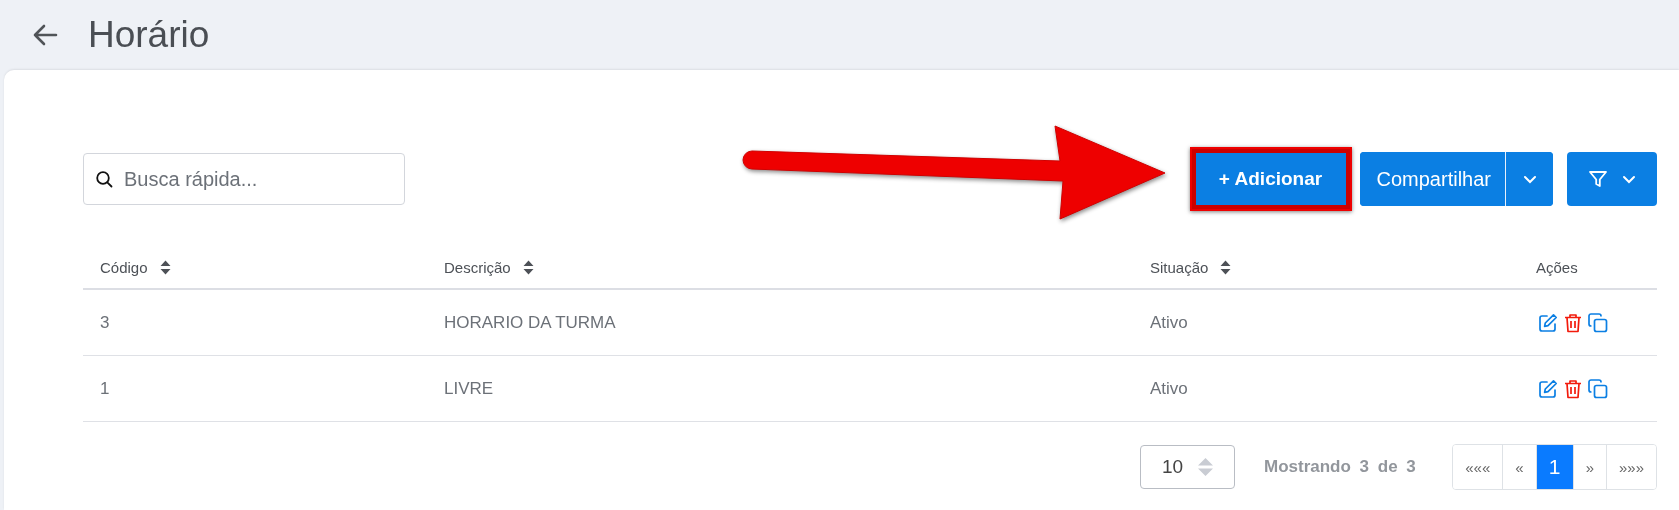  I want to click on add-button: + Adicionar, so click(1270, 179).